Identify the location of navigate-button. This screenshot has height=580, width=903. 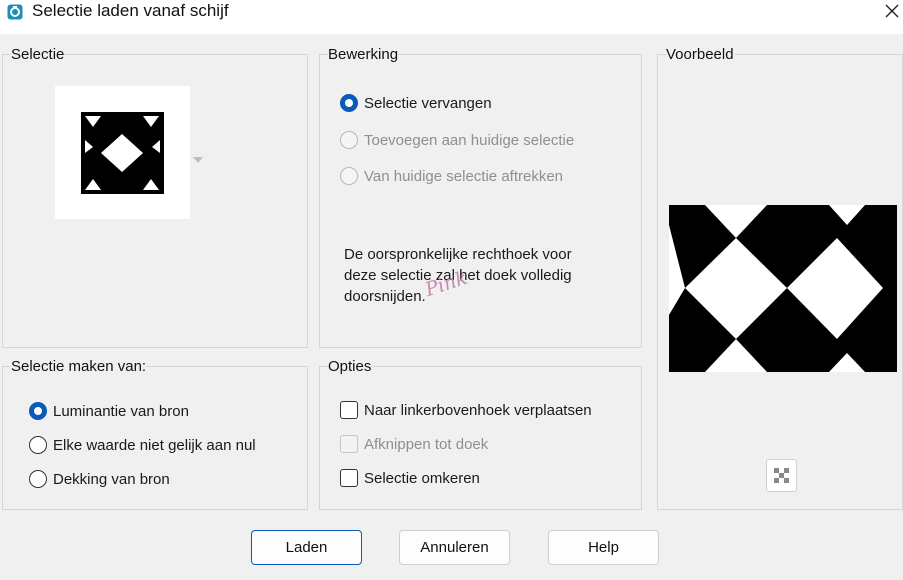
(781, 475).